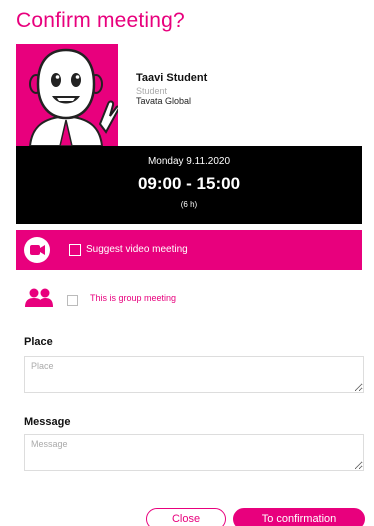 The image size is (374, 526). I want to click on profile-organization: Tavata Global, so click(164, 101).